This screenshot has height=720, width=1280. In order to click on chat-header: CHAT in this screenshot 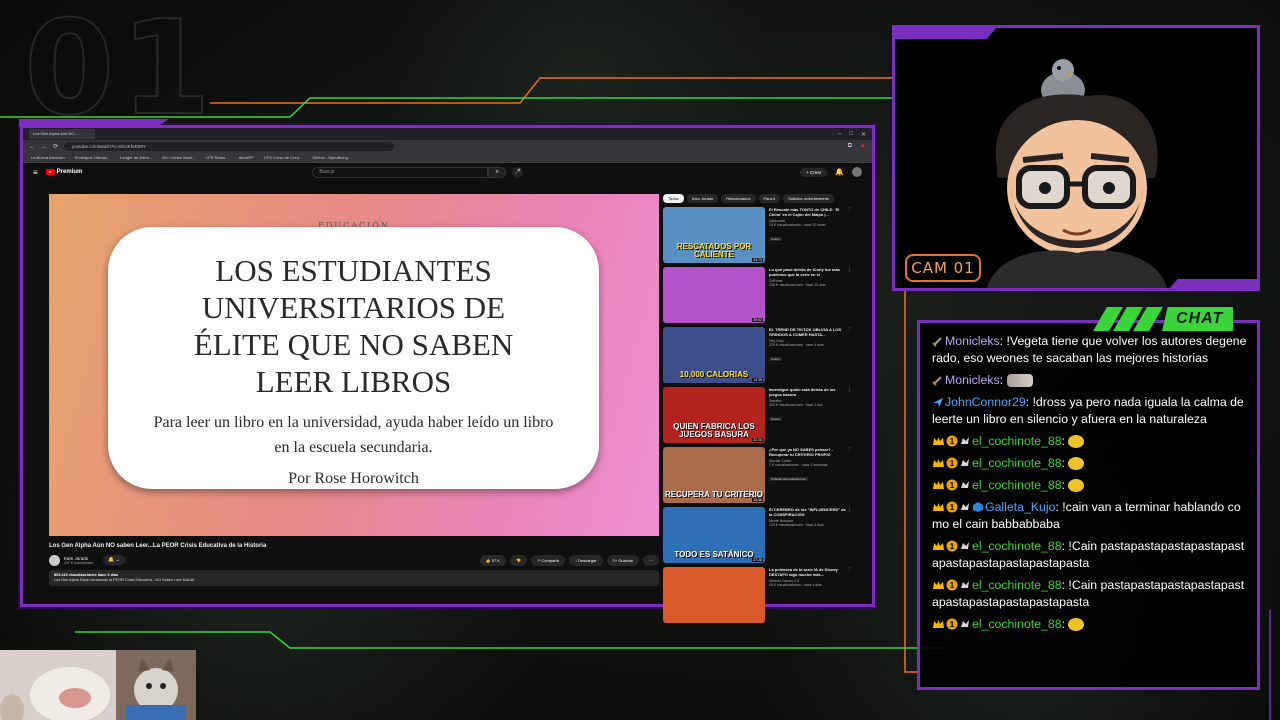, I will do `click(1176, 319)`.